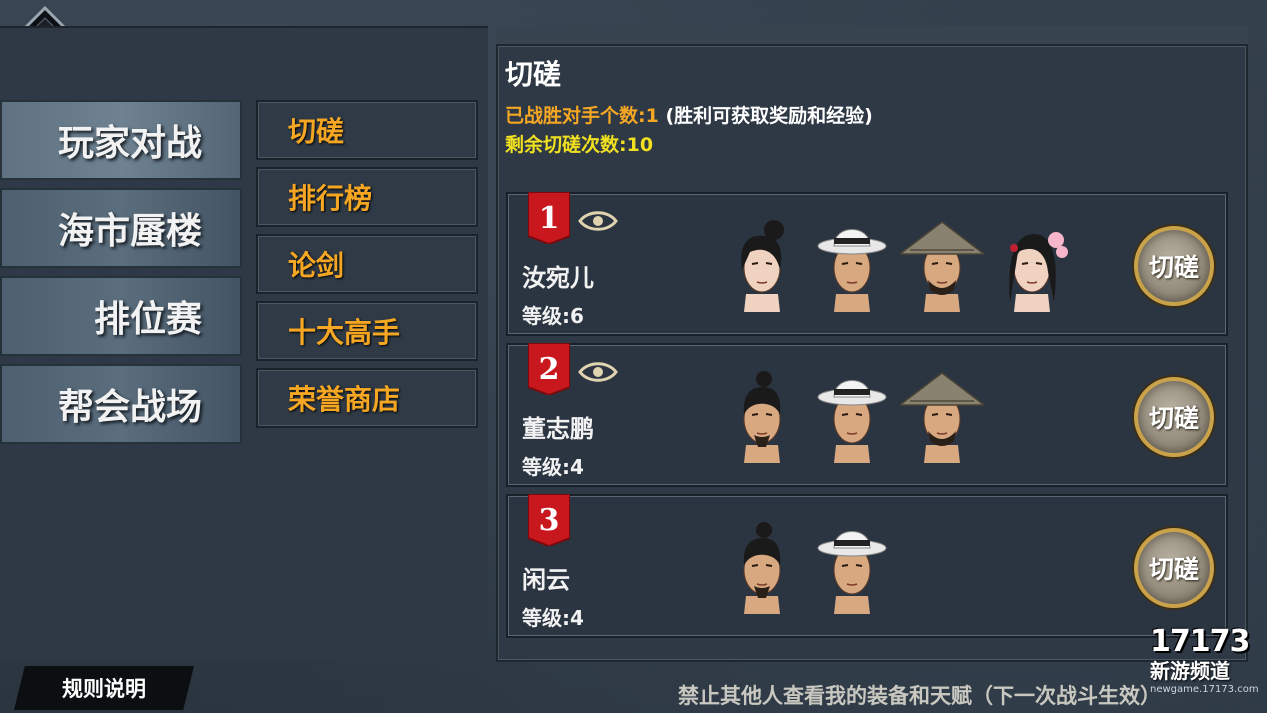 The image size is (1267, 713). Describe the element at coordinates (553, 316) in the screenshot. I see `opponent-level: 等级:6` at that location.